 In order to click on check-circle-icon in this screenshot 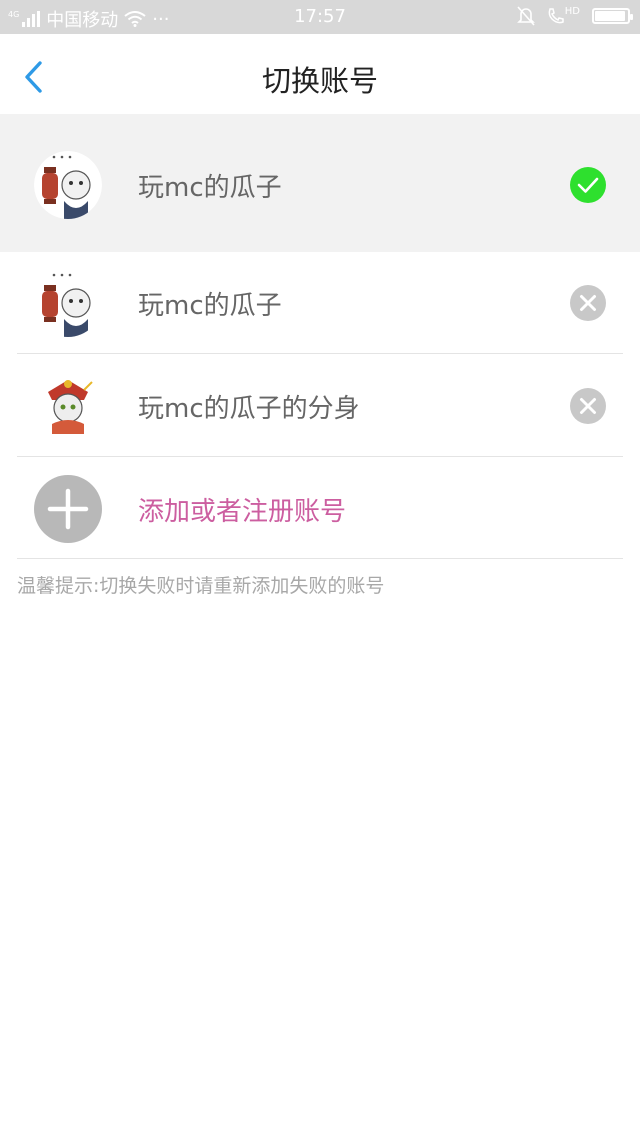, I will do `click(588, 185)`.